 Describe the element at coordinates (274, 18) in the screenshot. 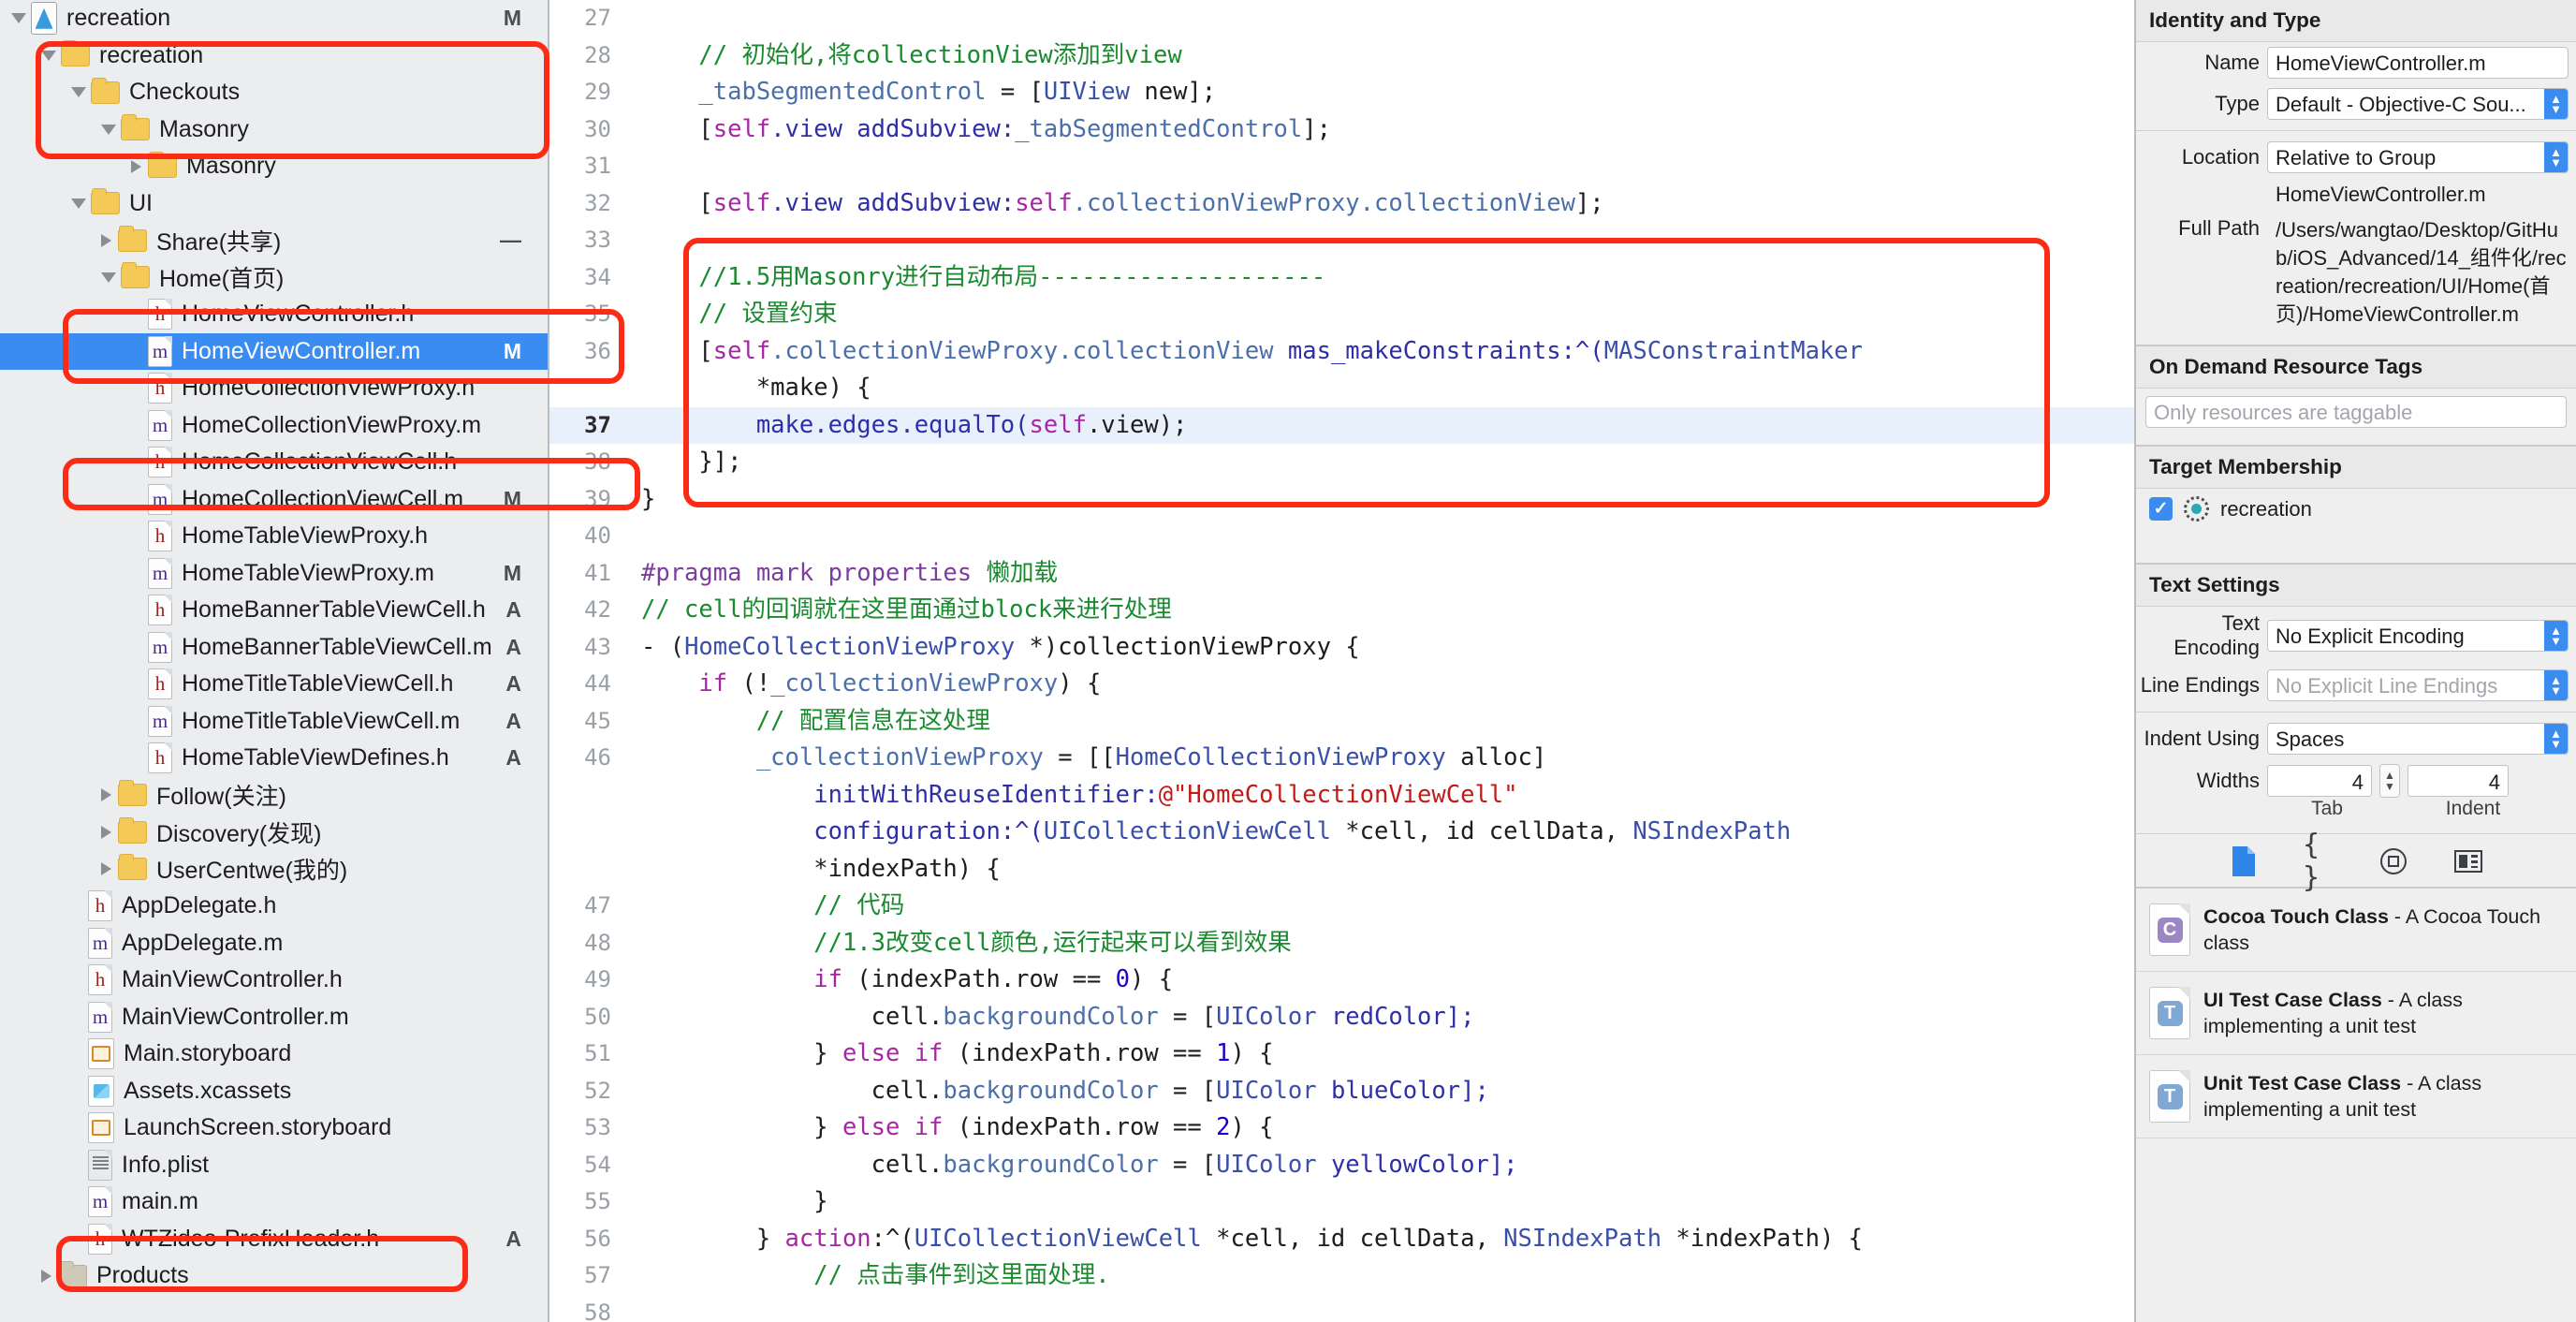

I see `navigator-row: recreation M` at that location.